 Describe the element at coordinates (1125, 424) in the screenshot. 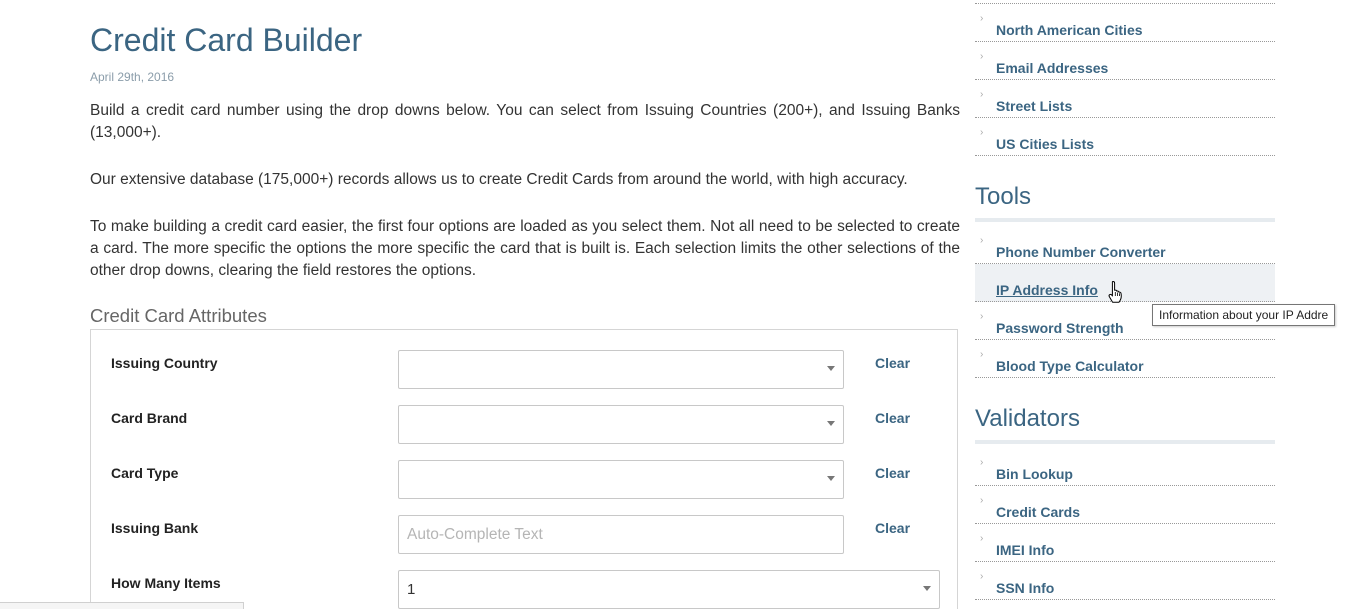

I see `validators-heading: Validators` at that location.